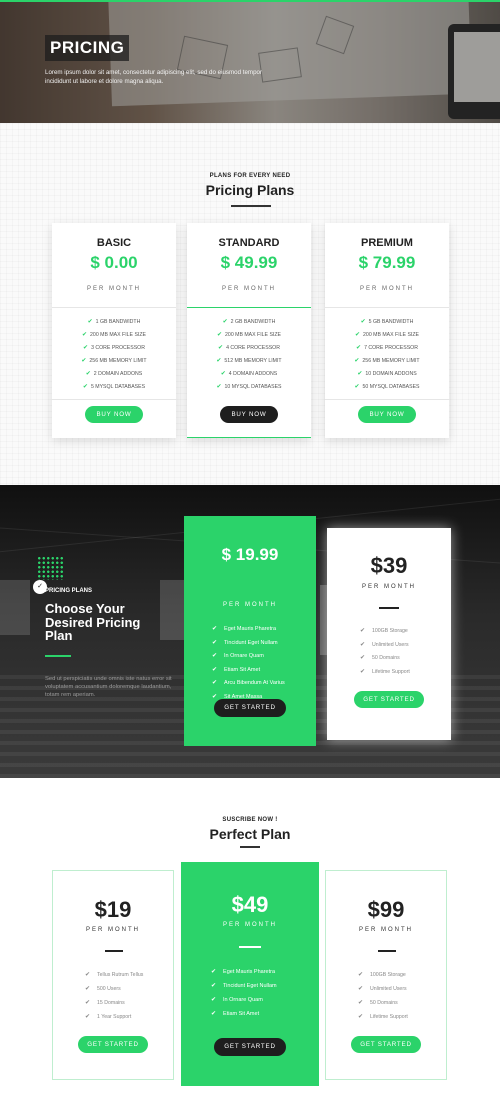  Describe the element at coordinates (388, 989) in the screenshot. I see `feature-label: Unlimited Users` at that location.